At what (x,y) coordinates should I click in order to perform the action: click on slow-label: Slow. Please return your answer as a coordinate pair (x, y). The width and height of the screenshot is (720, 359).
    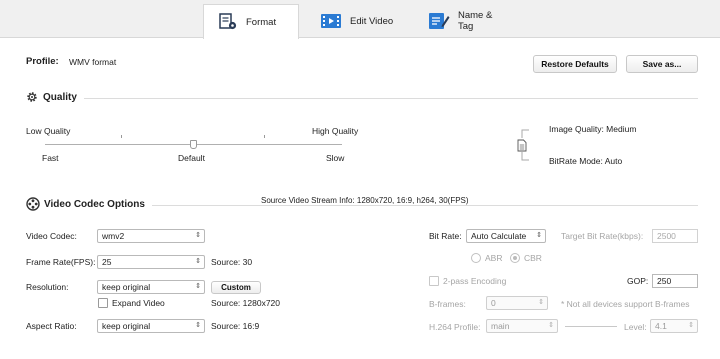
    Looking at the image, I should click on (335, 158).